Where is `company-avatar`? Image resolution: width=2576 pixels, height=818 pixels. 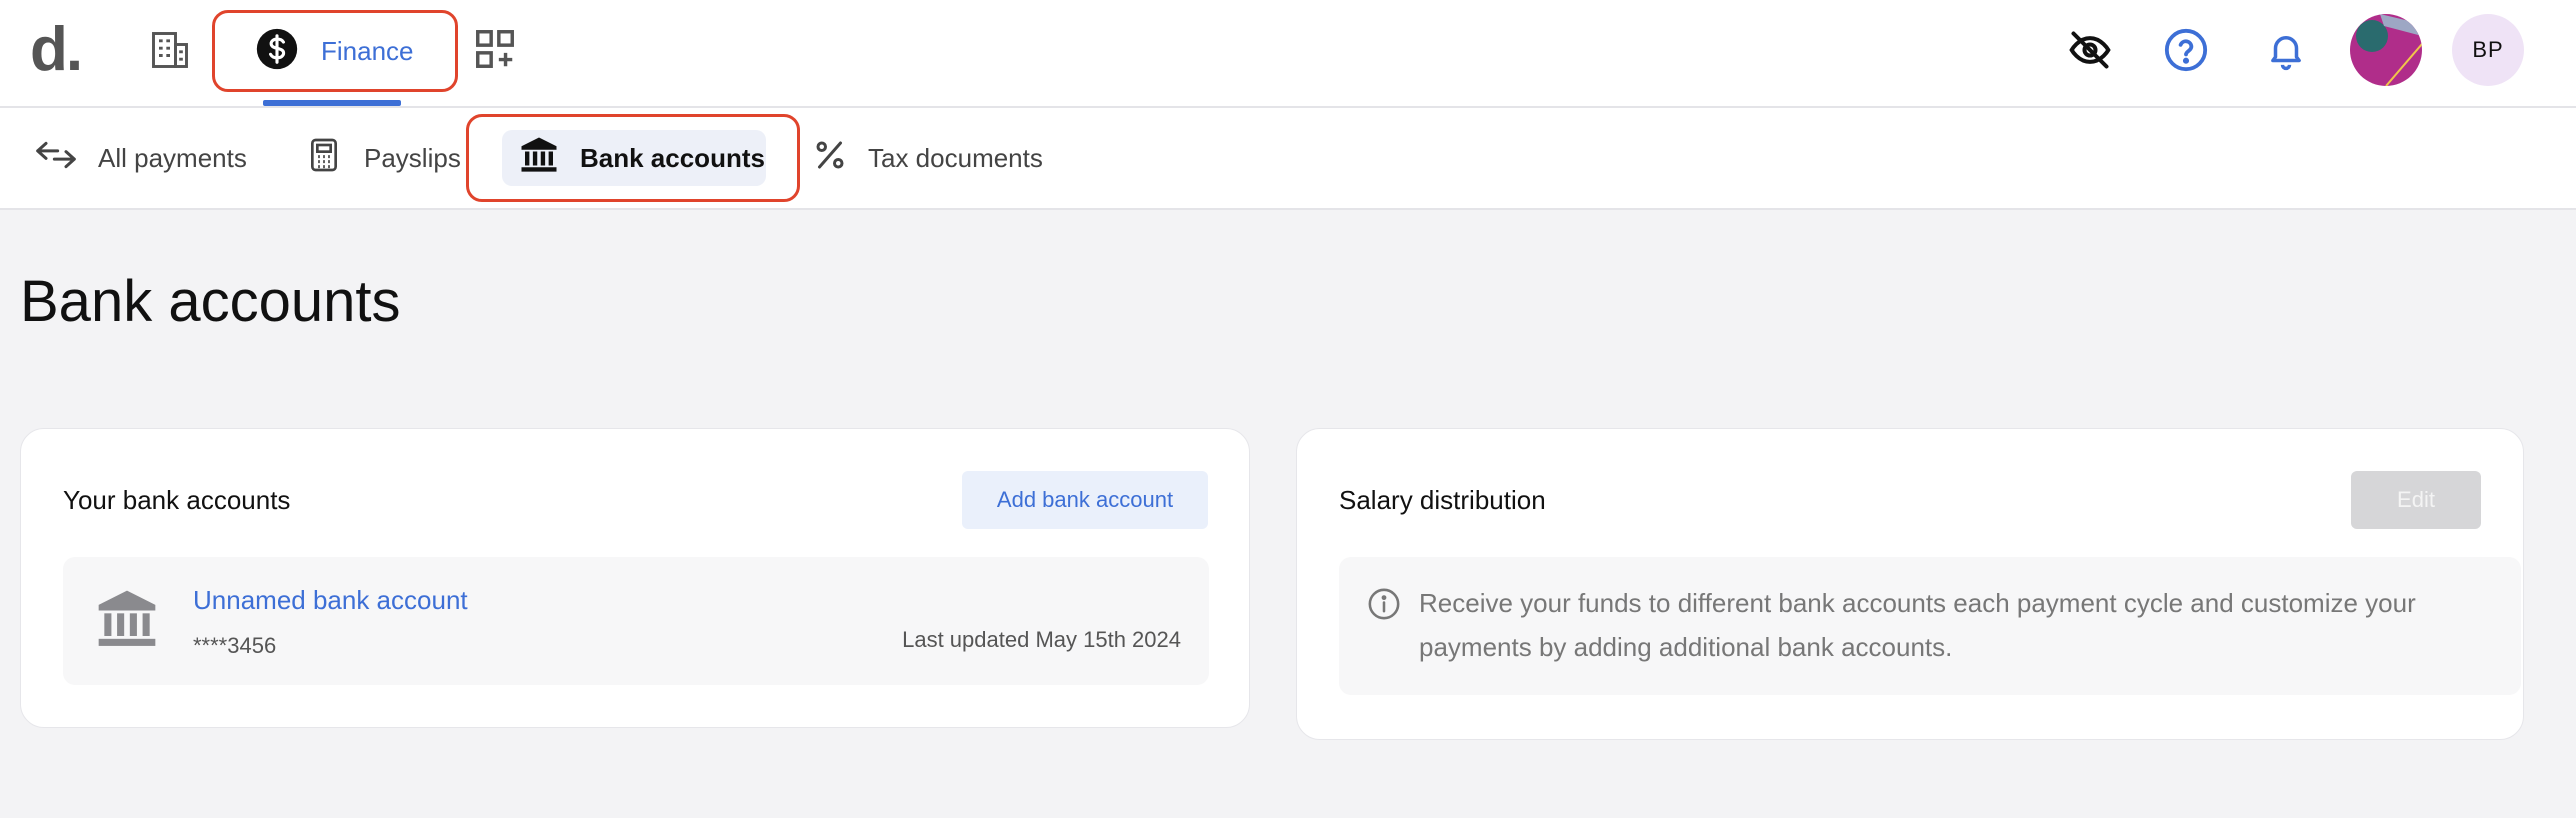 company-avatar is located at coordinates (2386, 50).